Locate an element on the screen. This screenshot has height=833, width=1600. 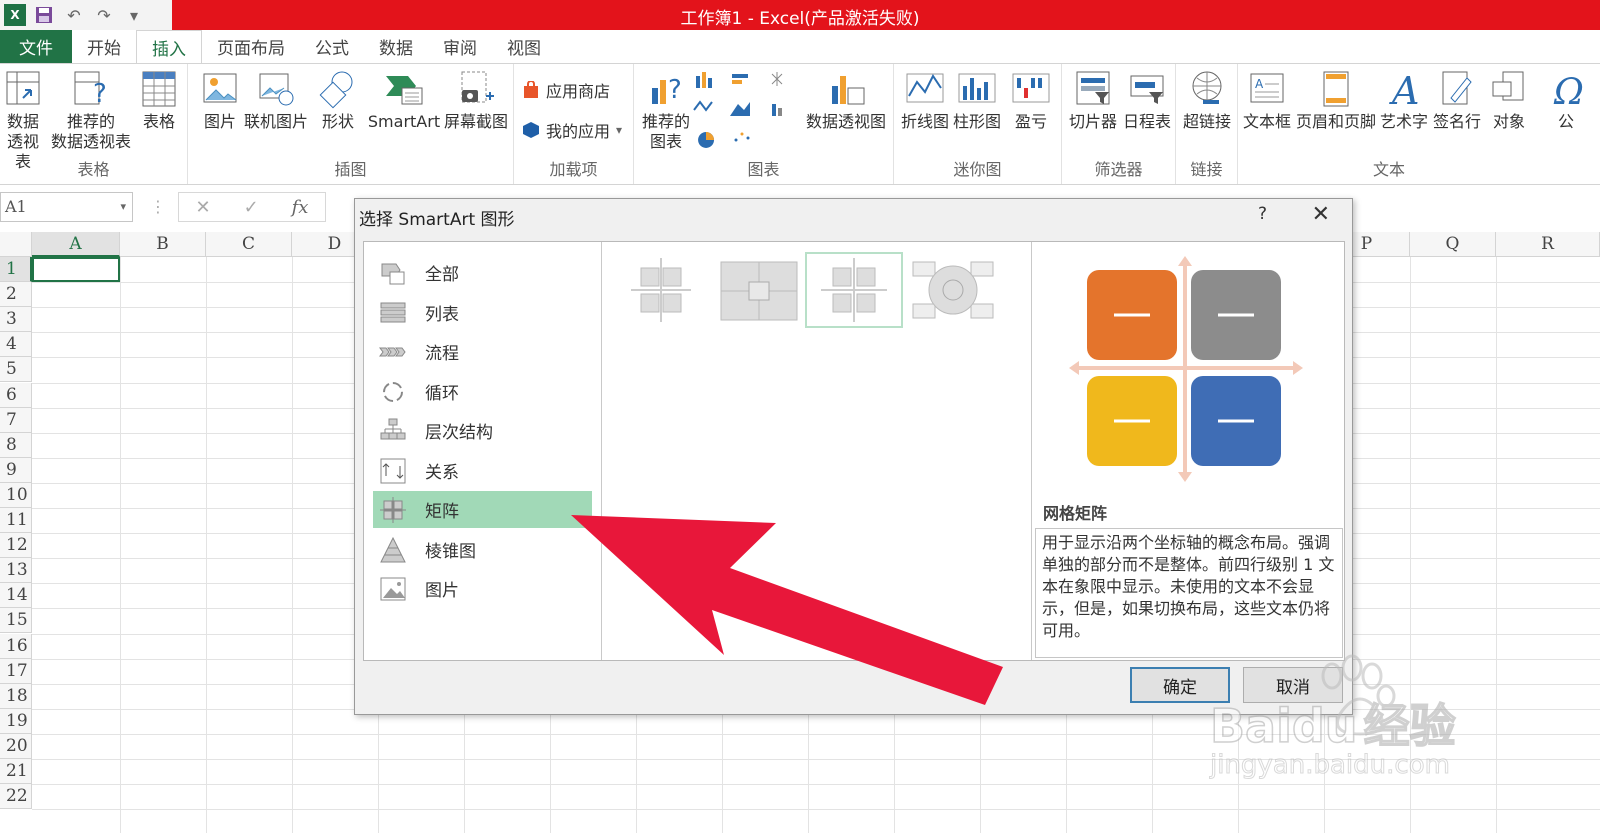
picture-button: 图片 is located at coordinates (220, 100).